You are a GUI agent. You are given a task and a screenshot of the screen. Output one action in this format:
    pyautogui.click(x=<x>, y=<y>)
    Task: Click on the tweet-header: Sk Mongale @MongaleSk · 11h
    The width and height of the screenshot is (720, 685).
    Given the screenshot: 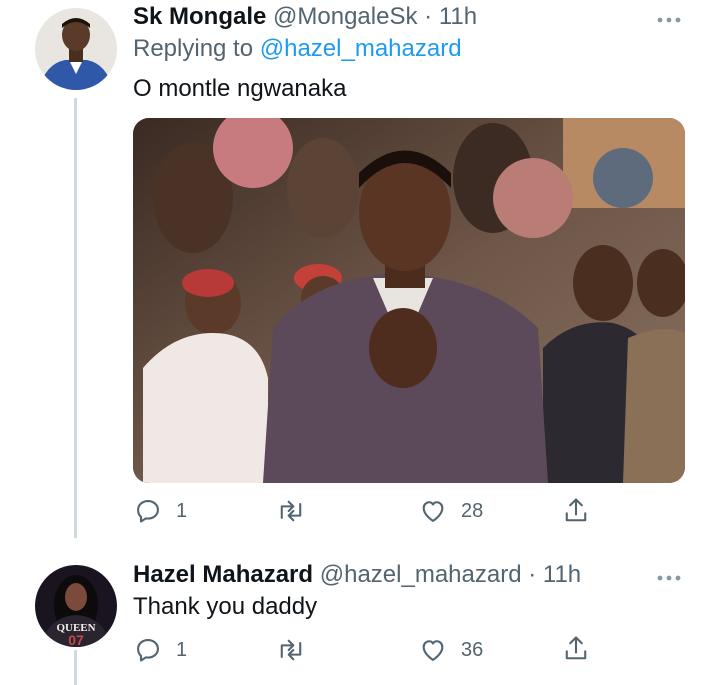 What is the action you would take?
    pyautogui.click(x=305, y=17)
    